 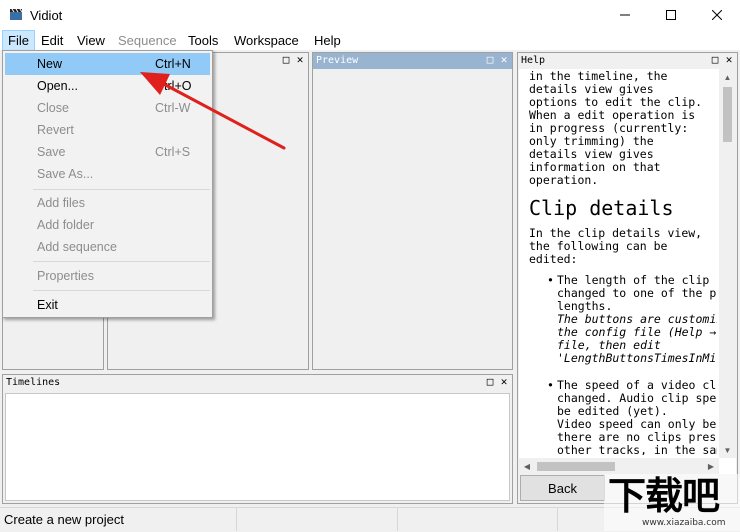 I want to click on menu-item-label: Add folder, so click(x=65, y=225).